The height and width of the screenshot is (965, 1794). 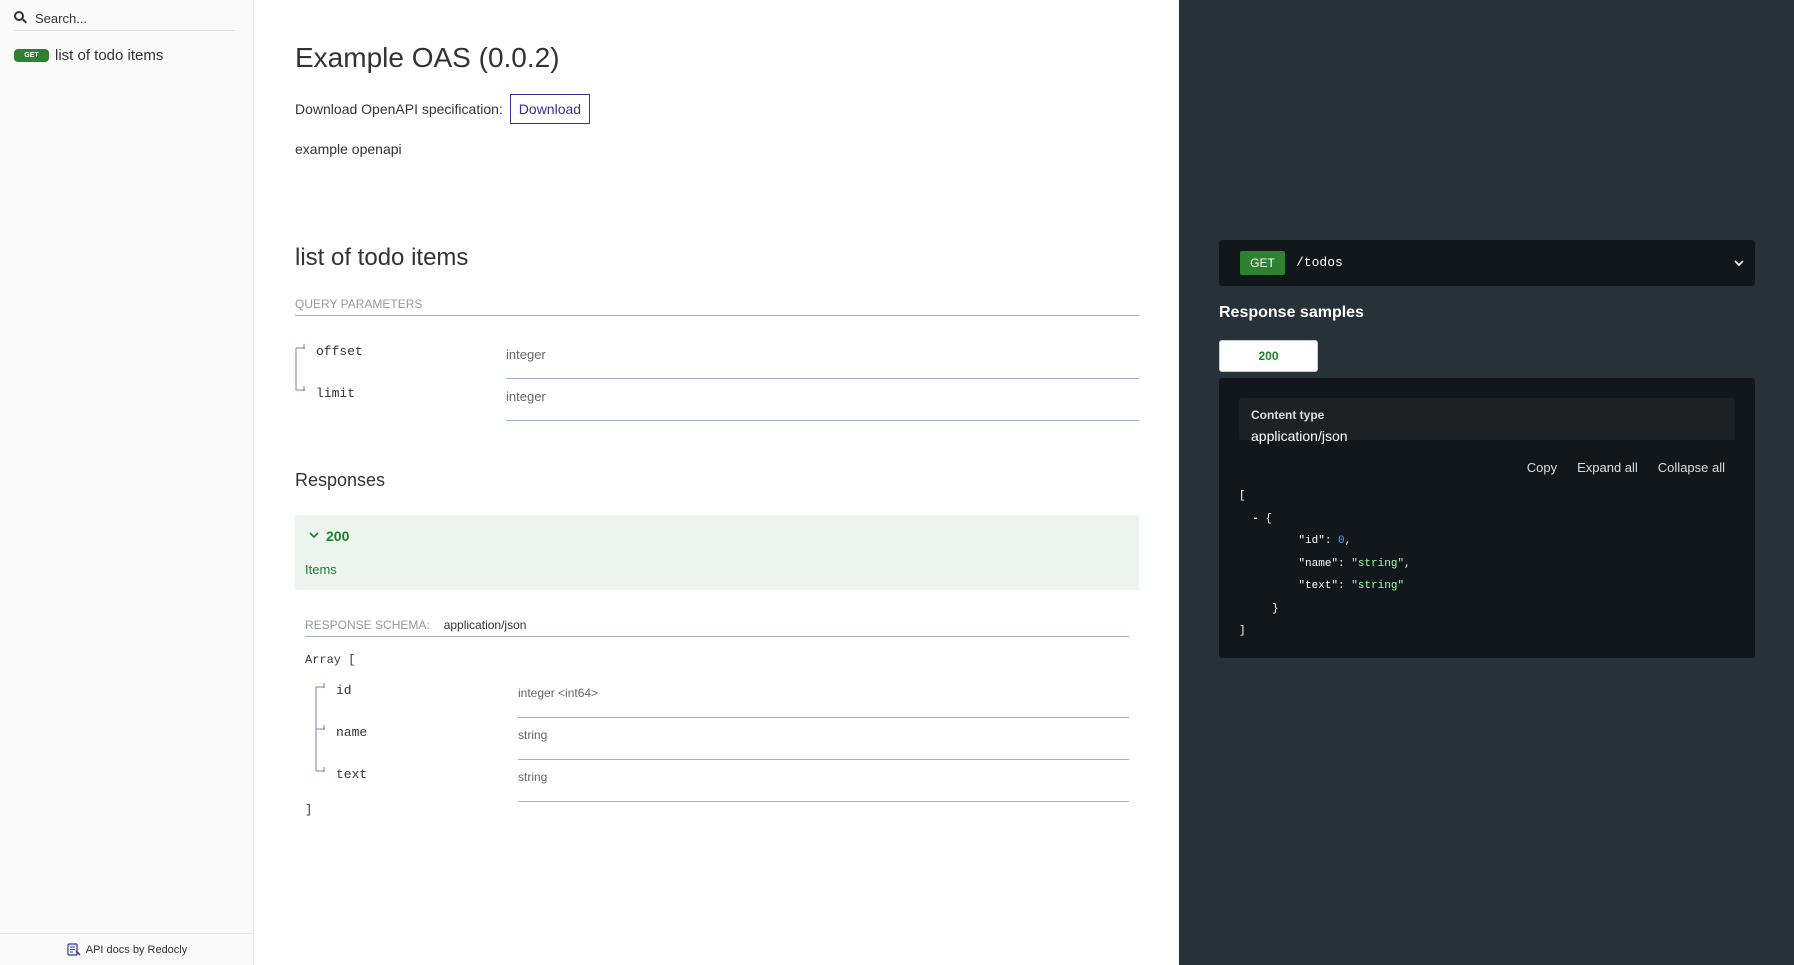 I want to click on collapse-toggle: -, so click(x=1255, y=519).